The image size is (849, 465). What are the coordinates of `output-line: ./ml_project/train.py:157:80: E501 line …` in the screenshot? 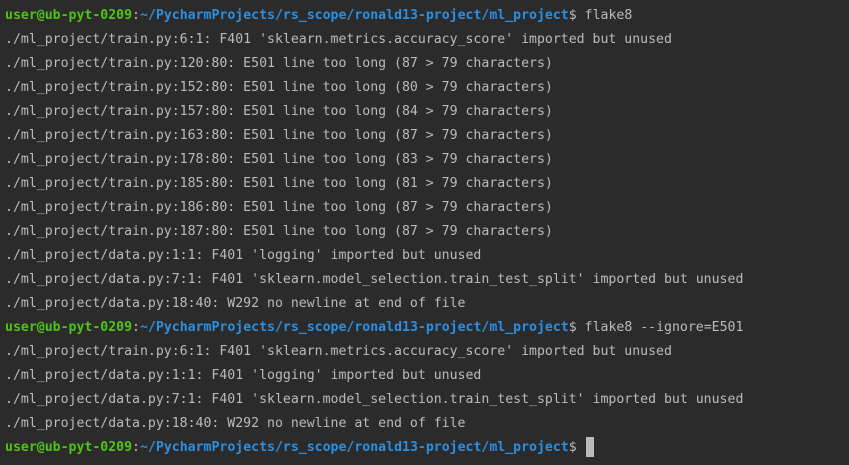 It's located at (279, 111).